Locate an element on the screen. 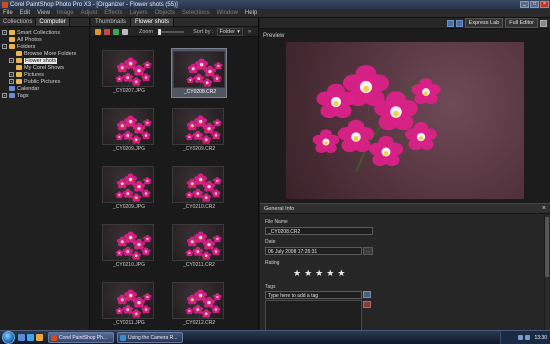  full-editor-button: Full Editor is located at coordinates (521, 23).